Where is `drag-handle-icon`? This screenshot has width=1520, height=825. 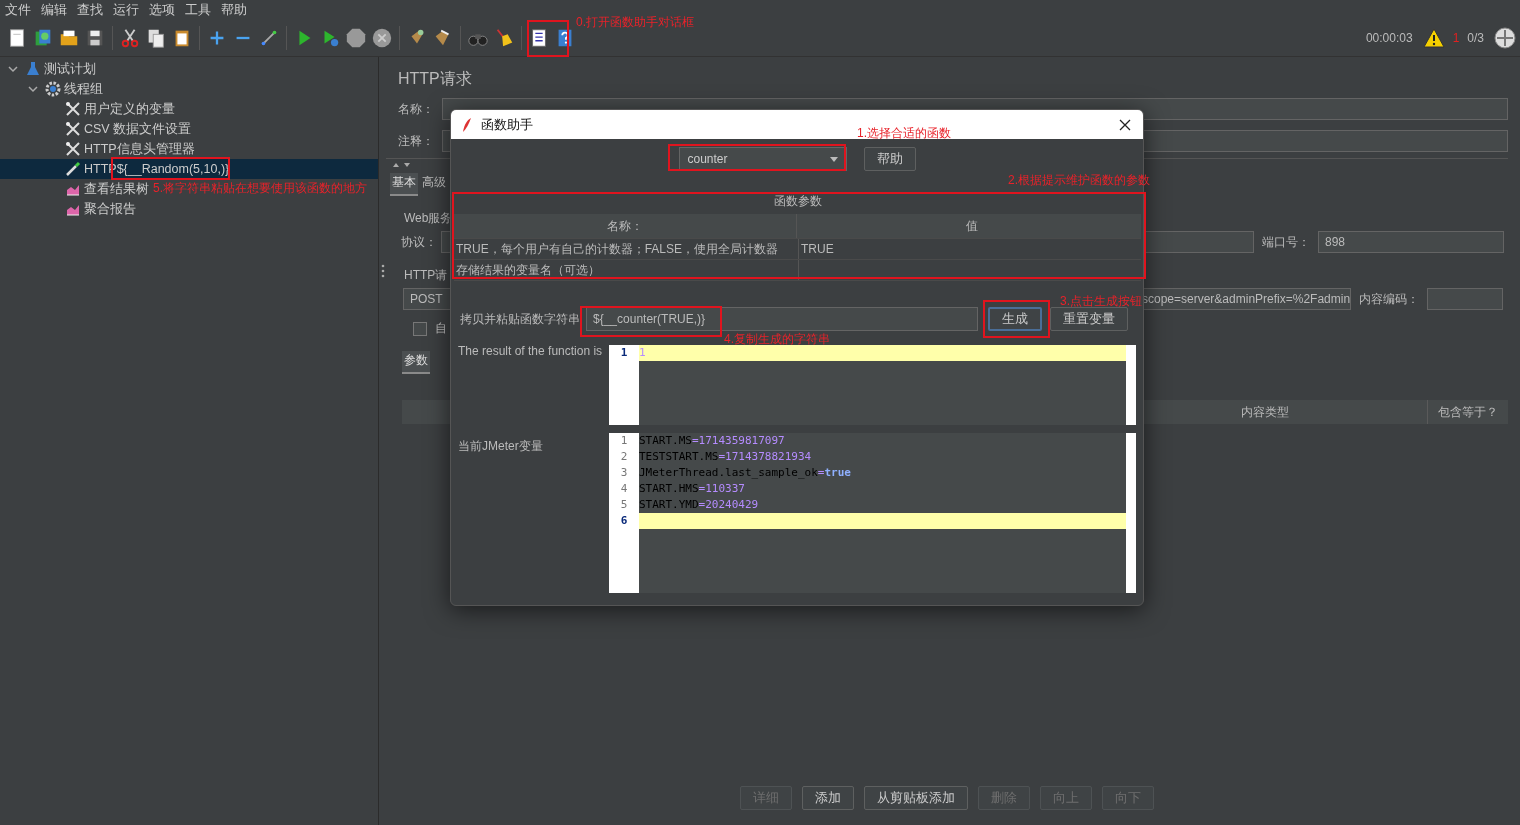
drag-handle-icon is located at coordinates (382, 271).